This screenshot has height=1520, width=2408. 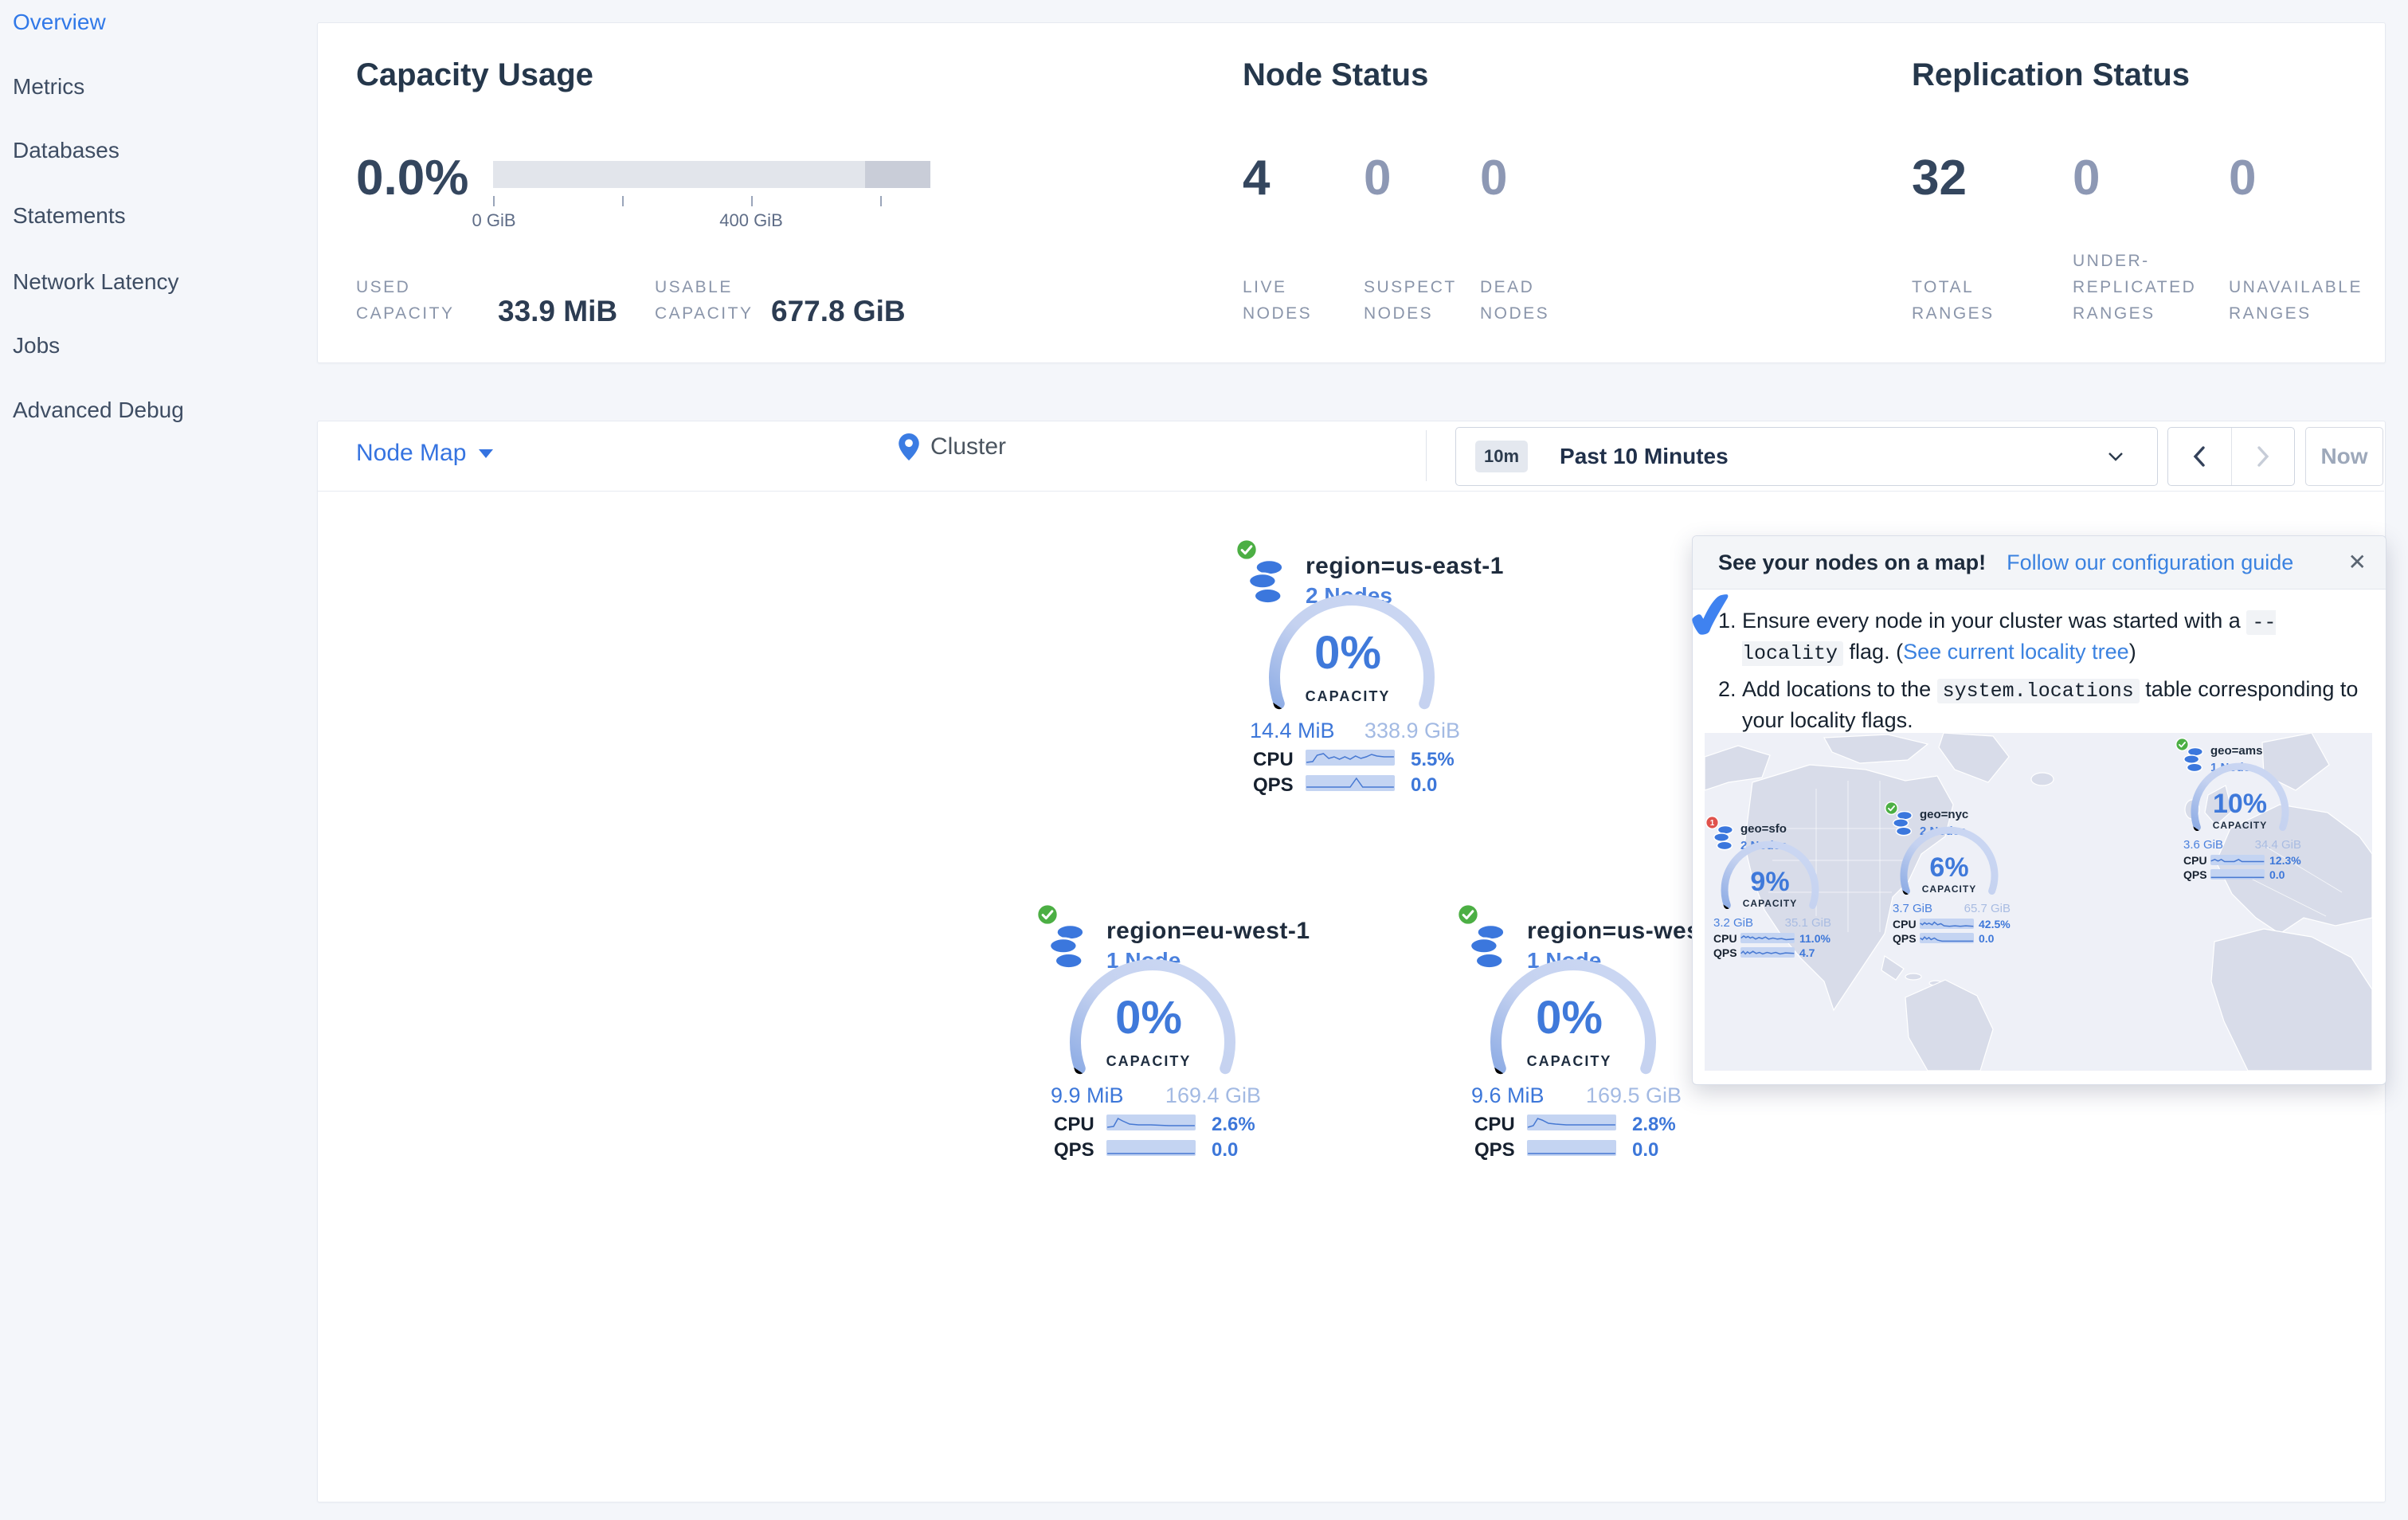 I want to click on sidebar-item-overview: Overview, so click(x=60, y=22).